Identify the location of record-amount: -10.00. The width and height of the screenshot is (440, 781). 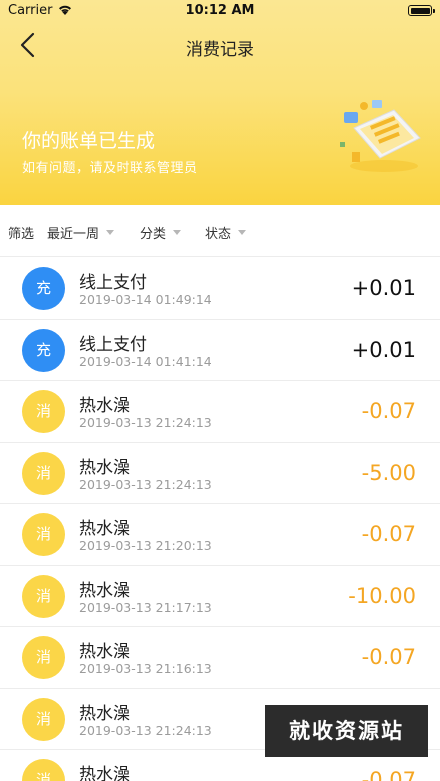
(382, 595).